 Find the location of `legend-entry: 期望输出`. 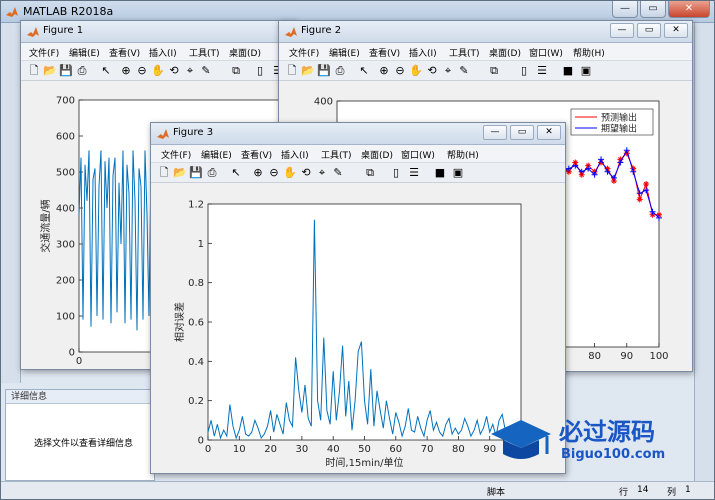

legend-entry: 期望输出 is located at coordinates (619, 129).